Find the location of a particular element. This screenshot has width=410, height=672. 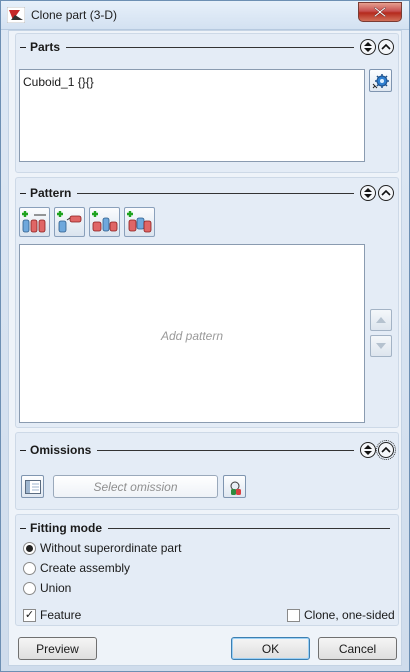

title-bar: Clone part (3-D) is located at coordinates (205, 15).